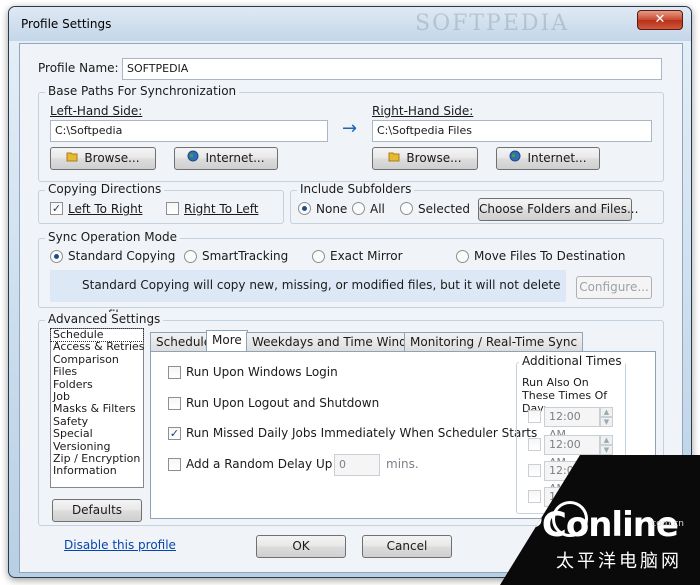 This screenshot has height=585, width=700. Describe the element at coordinates (606, 422) in the screenshot. I see `time-1-down-icon: ▼` at that location.